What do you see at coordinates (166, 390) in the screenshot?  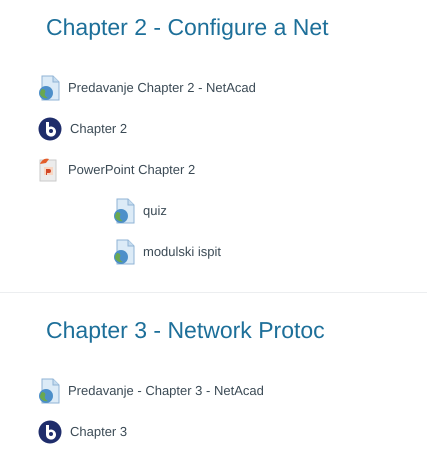 I see `activity-link: Predavanje - Chapter 3 - NetAcad` at bounding box center [166, 390].